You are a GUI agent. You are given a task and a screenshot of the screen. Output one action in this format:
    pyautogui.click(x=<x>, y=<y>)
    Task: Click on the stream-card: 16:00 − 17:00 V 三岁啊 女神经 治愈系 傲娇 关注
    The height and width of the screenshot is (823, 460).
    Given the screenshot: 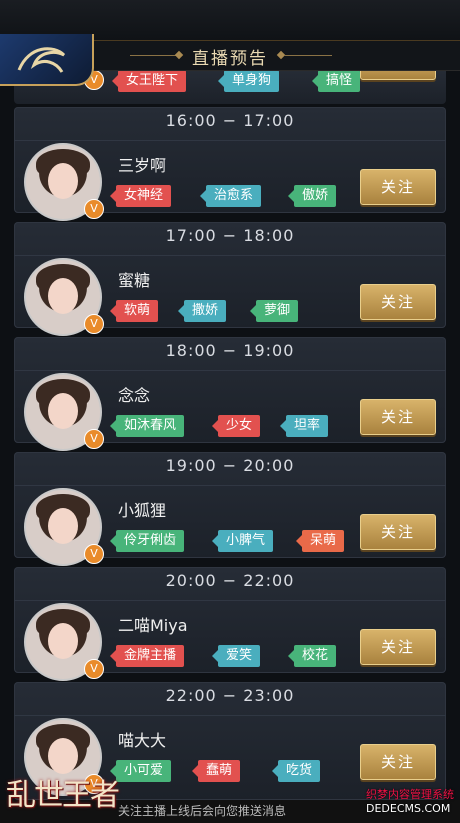 What is the action you would take?
    pyautogui.click(x=230, y=164)
    